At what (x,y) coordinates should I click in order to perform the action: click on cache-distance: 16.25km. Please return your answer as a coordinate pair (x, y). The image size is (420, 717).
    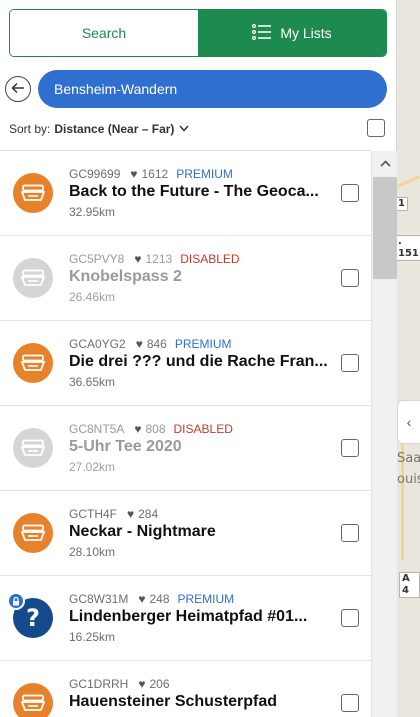
    Looking at the image, I should click on (92, 637).